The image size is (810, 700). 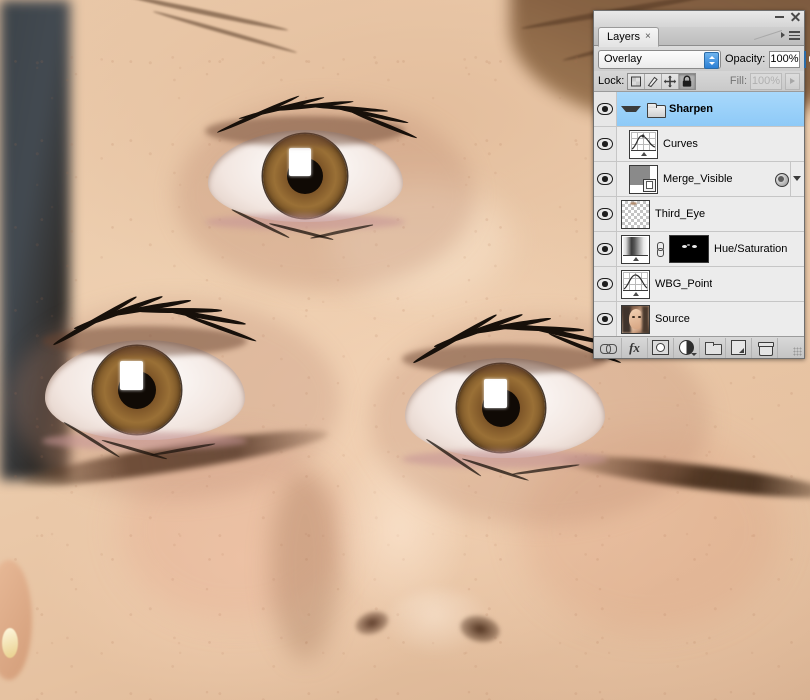 What do you see at coordinates (672, 319) in the screenshot?
I see `layer-name: Source` at bounding box center [672, 319].